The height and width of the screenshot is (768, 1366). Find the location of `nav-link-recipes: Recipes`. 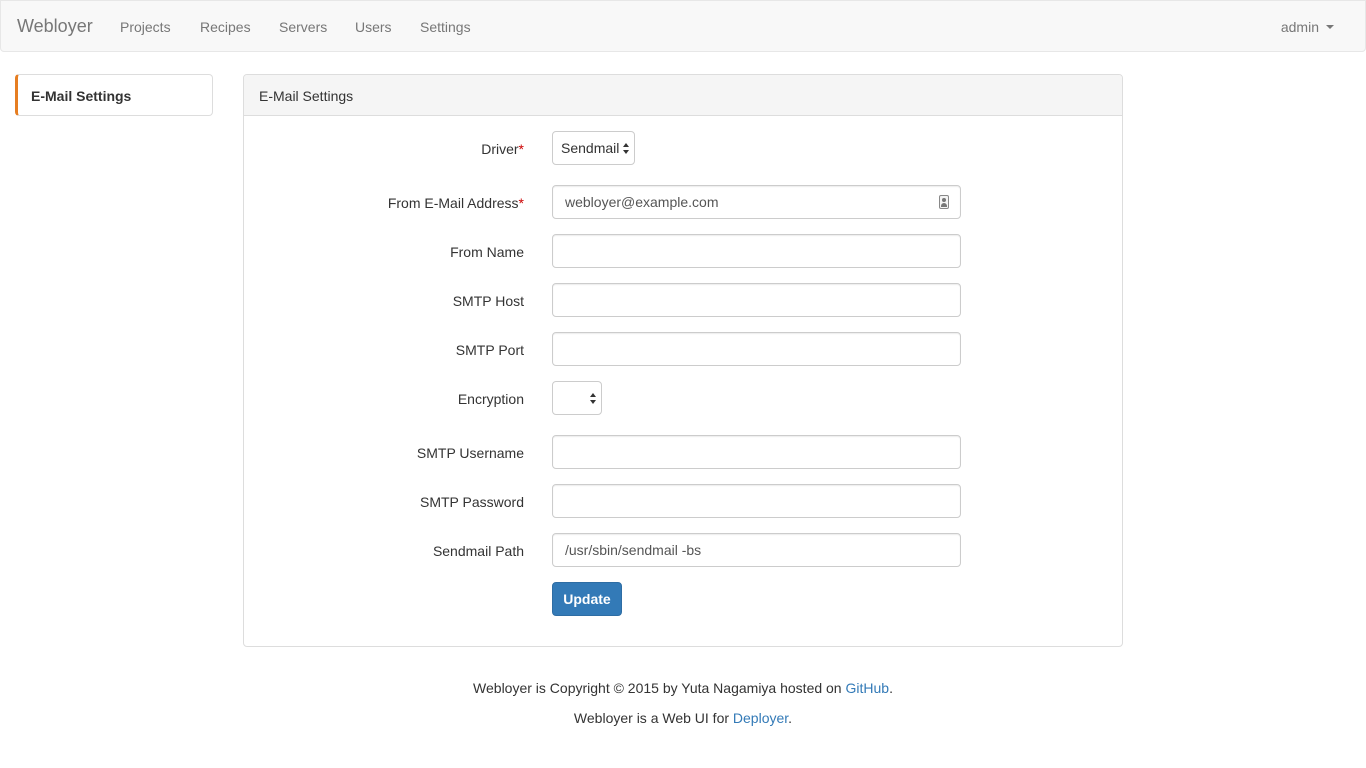

nav-link-recipes: Recipes is located at coordinates (225, 27).